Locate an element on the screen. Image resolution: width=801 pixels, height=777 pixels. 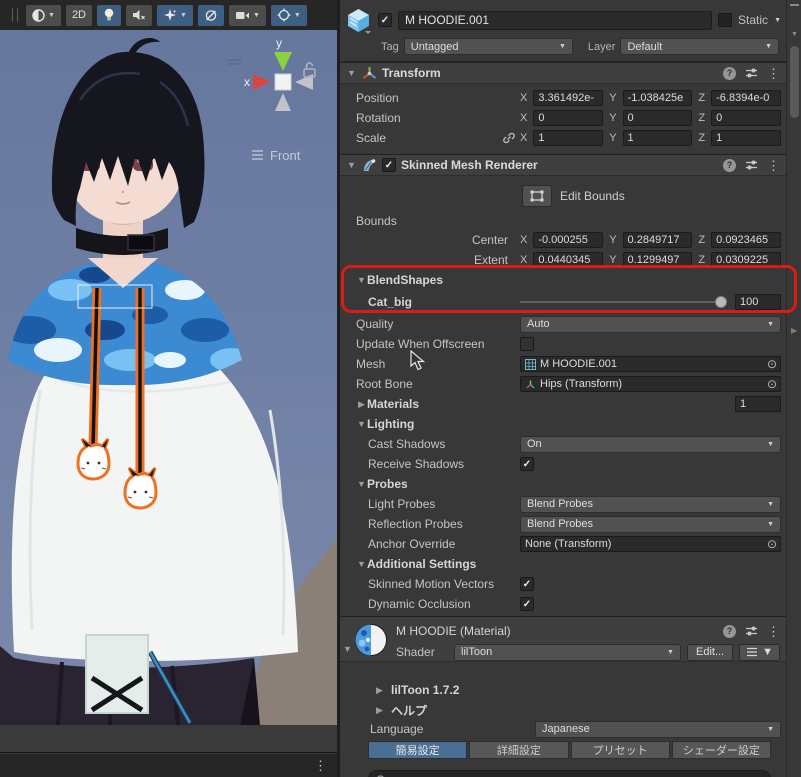
cast-shadows-dropdown: On ▼ is located at coordinates (650, 444).